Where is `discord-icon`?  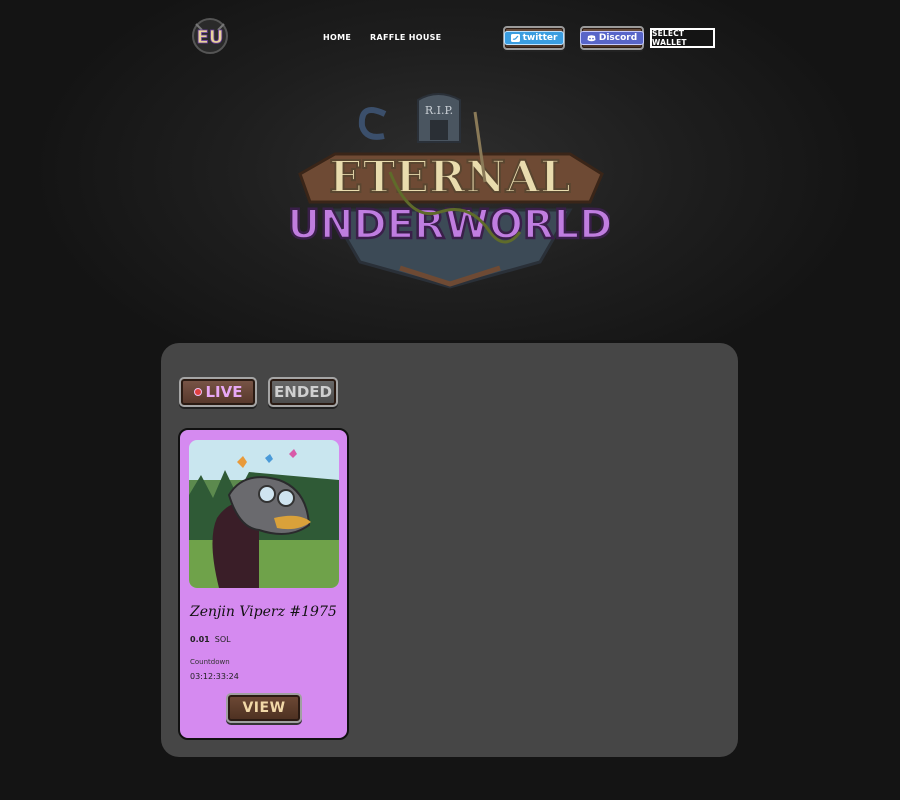
discord-icon is located at coordinates (591, 37).